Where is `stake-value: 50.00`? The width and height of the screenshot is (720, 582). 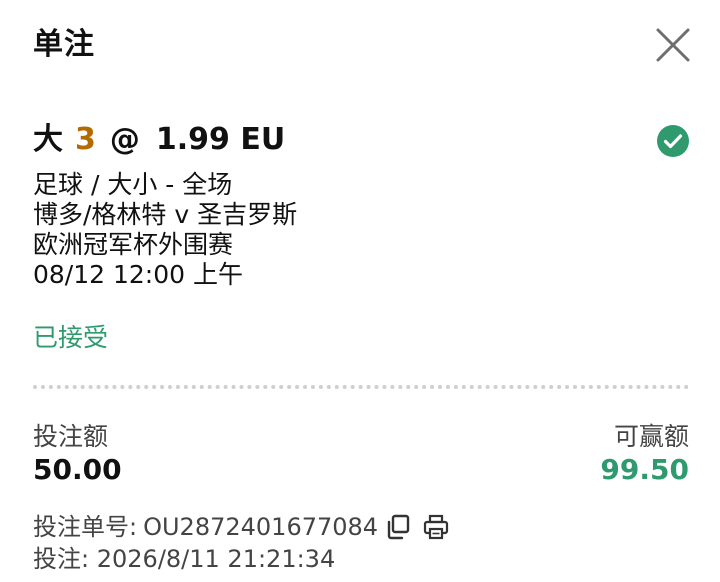 stake-value: 50.00 is located at coordinates (77, 469).